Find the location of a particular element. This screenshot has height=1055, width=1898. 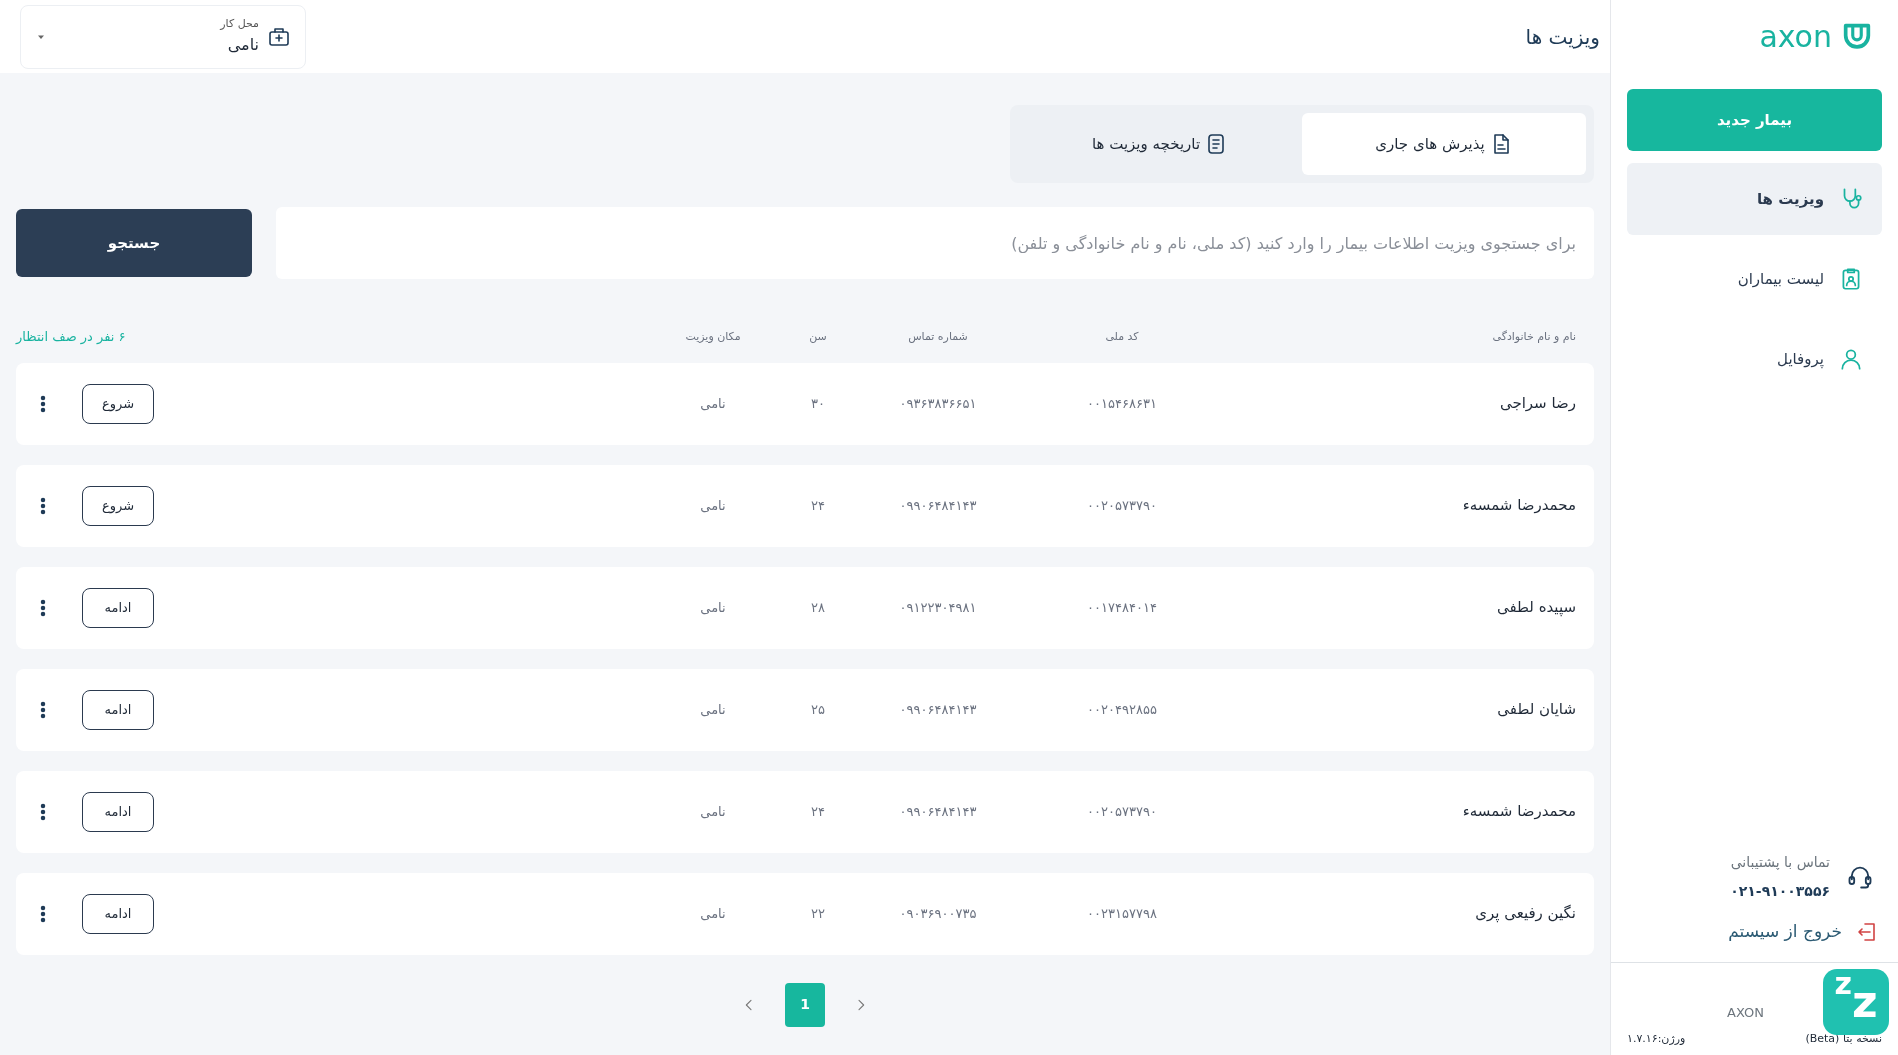

national-code: ۰۰۲۳۱۵۷۷۹۸ is located at coordinates (1122, 913).